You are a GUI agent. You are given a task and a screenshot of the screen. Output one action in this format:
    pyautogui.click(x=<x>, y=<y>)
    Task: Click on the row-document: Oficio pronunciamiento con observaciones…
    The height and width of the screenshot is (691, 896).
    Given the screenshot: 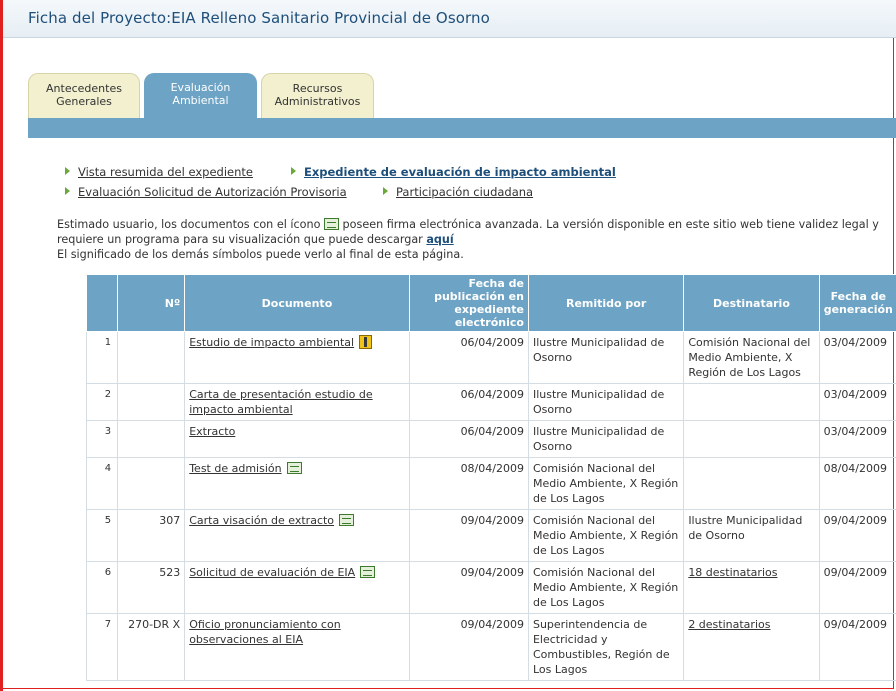 What is the action you would take?
    pyautogui.click(x=297, y=647)
    